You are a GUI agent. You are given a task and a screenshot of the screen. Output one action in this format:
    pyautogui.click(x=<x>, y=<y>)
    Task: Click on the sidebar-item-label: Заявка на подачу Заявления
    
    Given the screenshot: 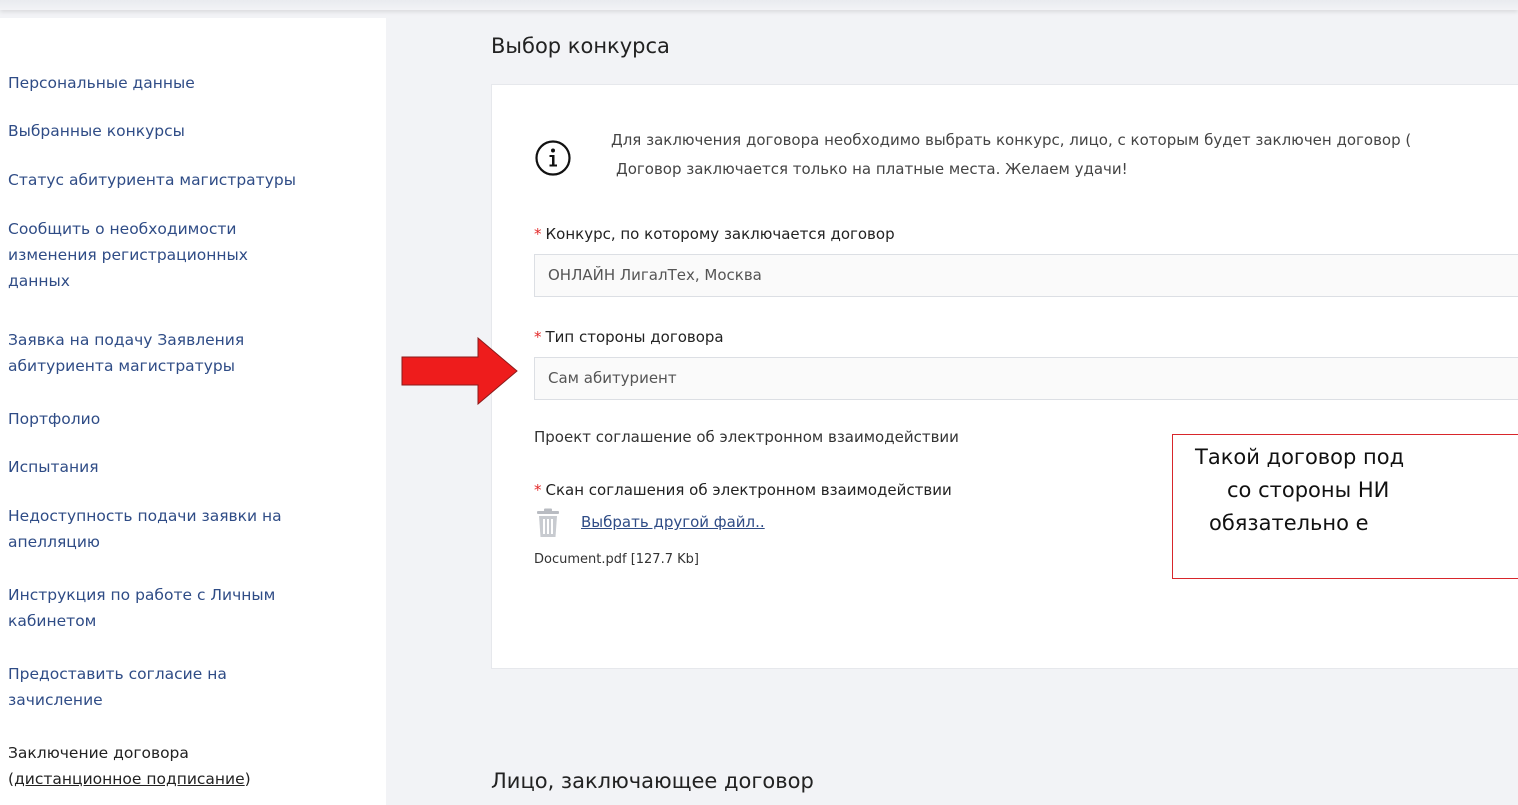 What is the action you would take?
    pyautogui.click(x=126, y=340)
    